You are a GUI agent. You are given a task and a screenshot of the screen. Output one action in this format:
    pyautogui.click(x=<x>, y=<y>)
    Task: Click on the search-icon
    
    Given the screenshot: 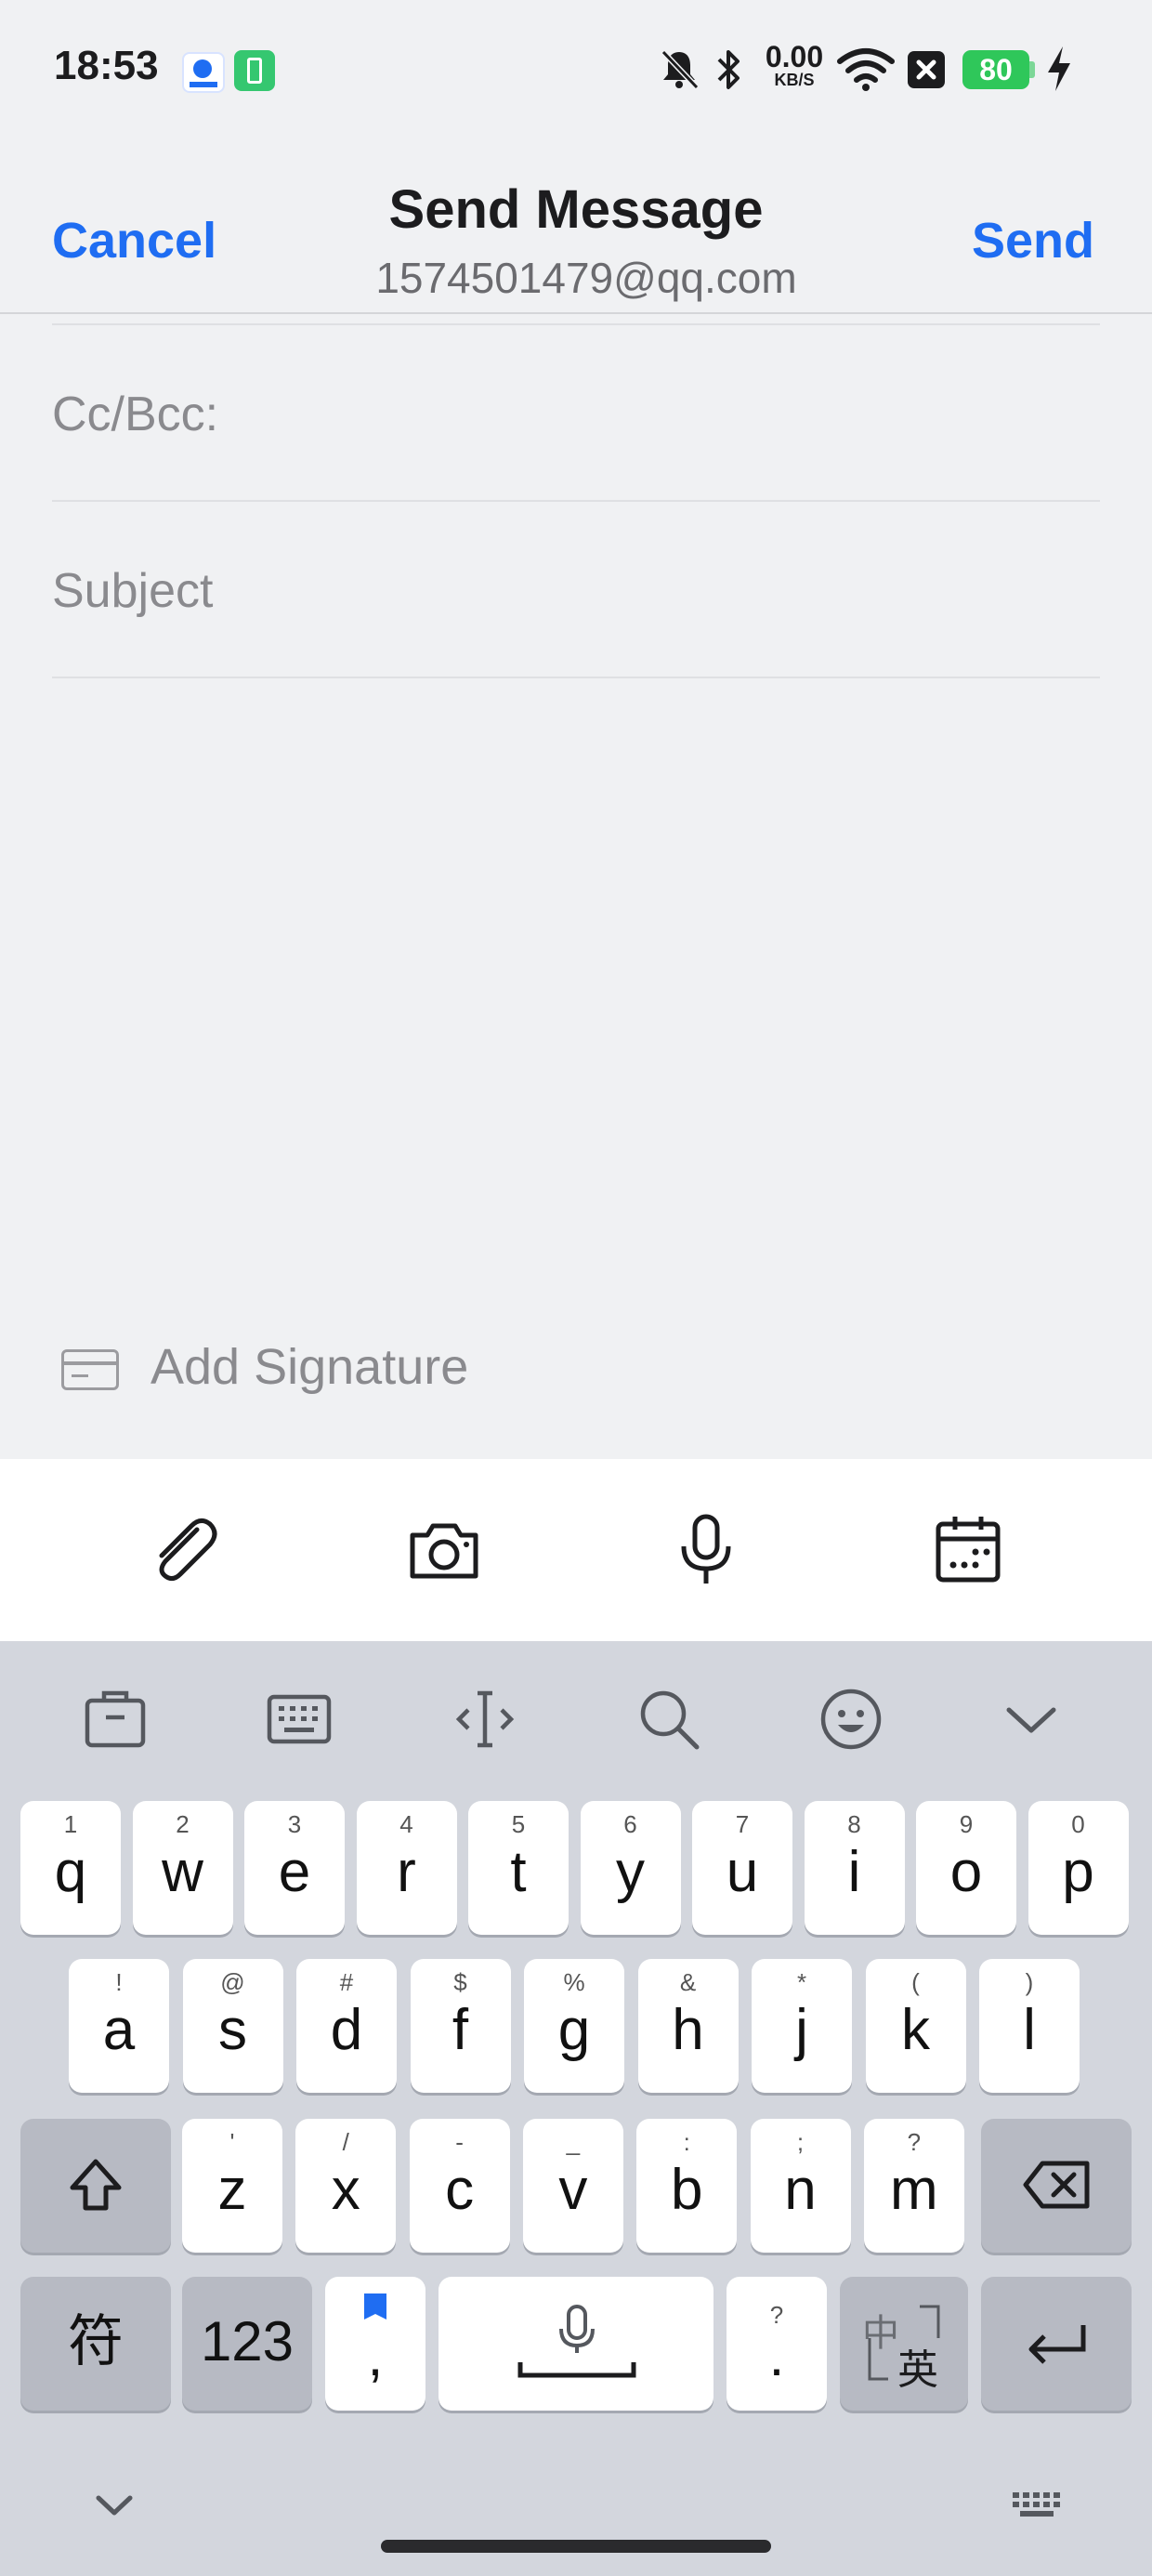 What is the action you would take?
    pyautogui.click(x=669, y=1719)
    